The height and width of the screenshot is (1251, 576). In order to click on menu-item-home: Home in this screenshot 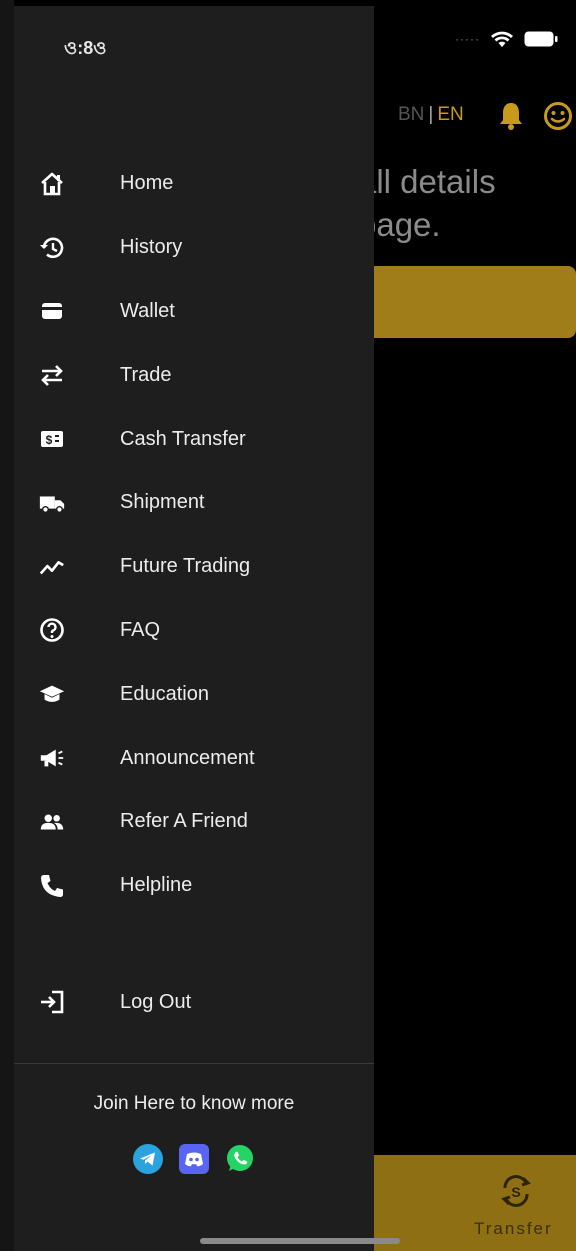, I will do `click(194, 184)`.